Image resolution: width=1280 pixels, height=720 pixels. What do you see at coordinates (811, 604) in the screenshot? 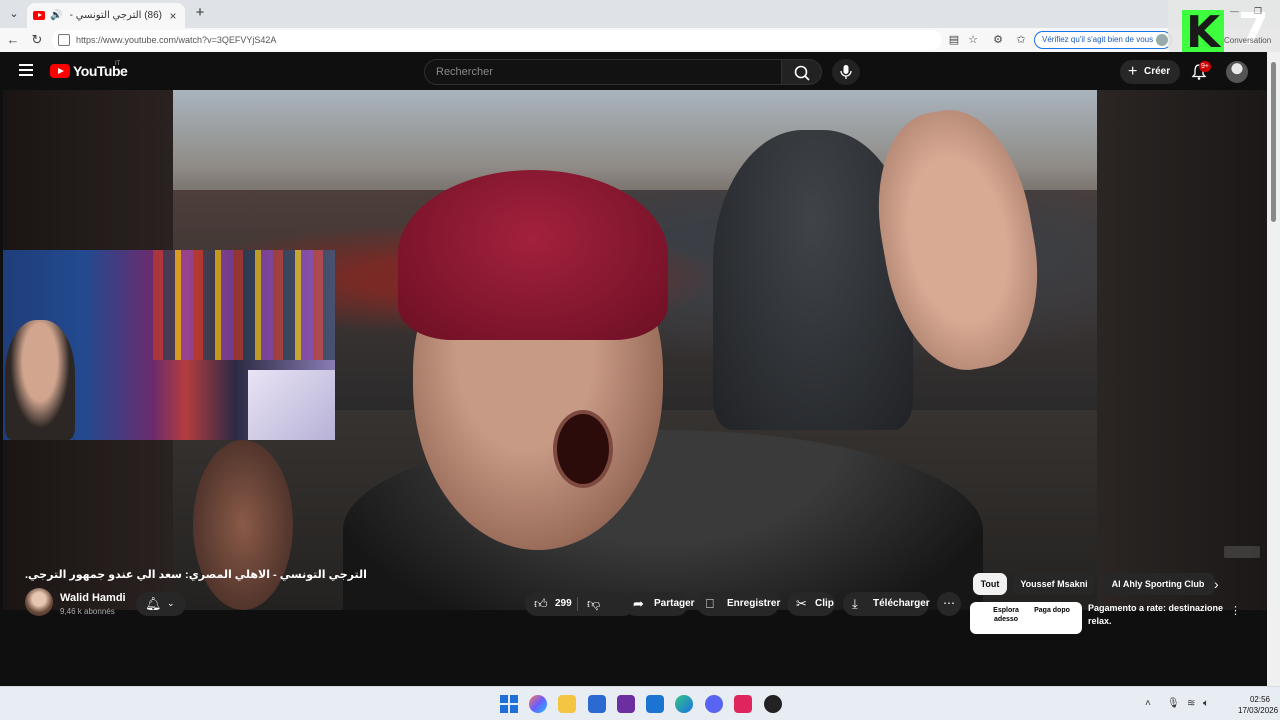
I see `clip-button: ✂ Clip` at bounding box center [811, 604].